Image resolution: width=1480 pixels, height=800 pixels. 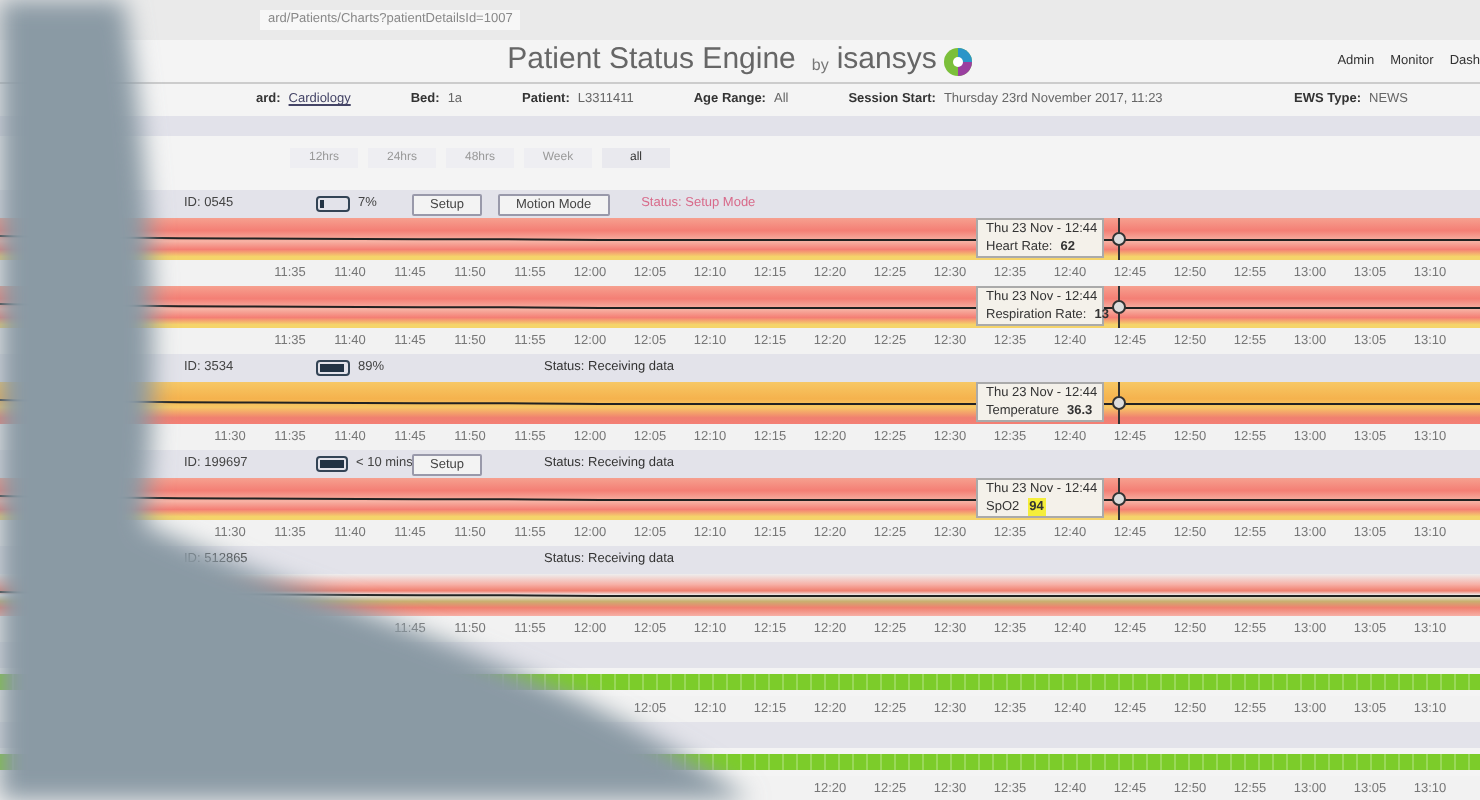 What do you see at coordinates (820, 65) in the screenshot?
I see `byline: by` at bounding box center [820, 65].